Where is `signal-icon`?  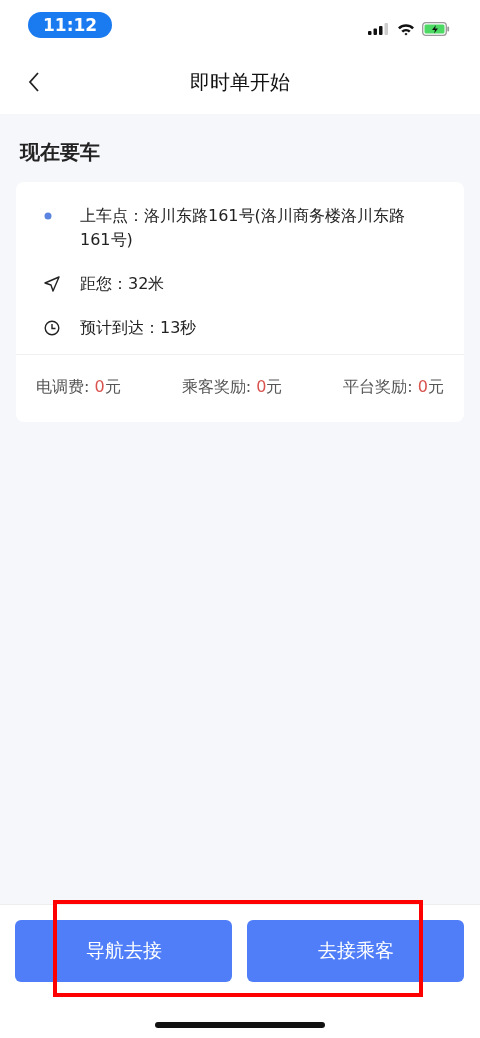
signal-icon is located at coordinates (379, 29).